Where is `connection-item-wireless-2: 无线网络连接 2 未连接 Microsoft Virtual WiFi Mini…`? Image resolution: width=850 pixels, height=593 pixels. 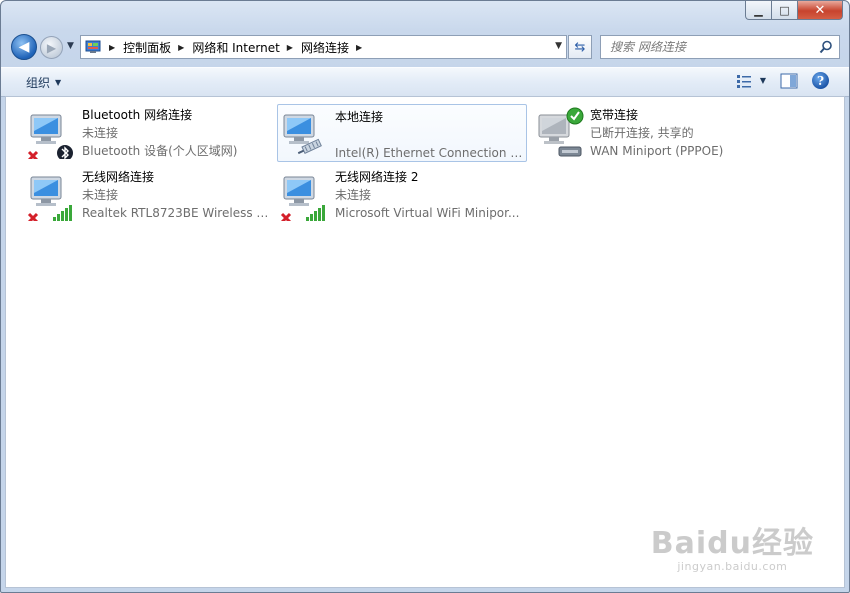 connection-item-wireless-2: 无线网络连接 2 未连接 Microsoft Virtual WiFi Mini… is located at coordinates (402, 193).